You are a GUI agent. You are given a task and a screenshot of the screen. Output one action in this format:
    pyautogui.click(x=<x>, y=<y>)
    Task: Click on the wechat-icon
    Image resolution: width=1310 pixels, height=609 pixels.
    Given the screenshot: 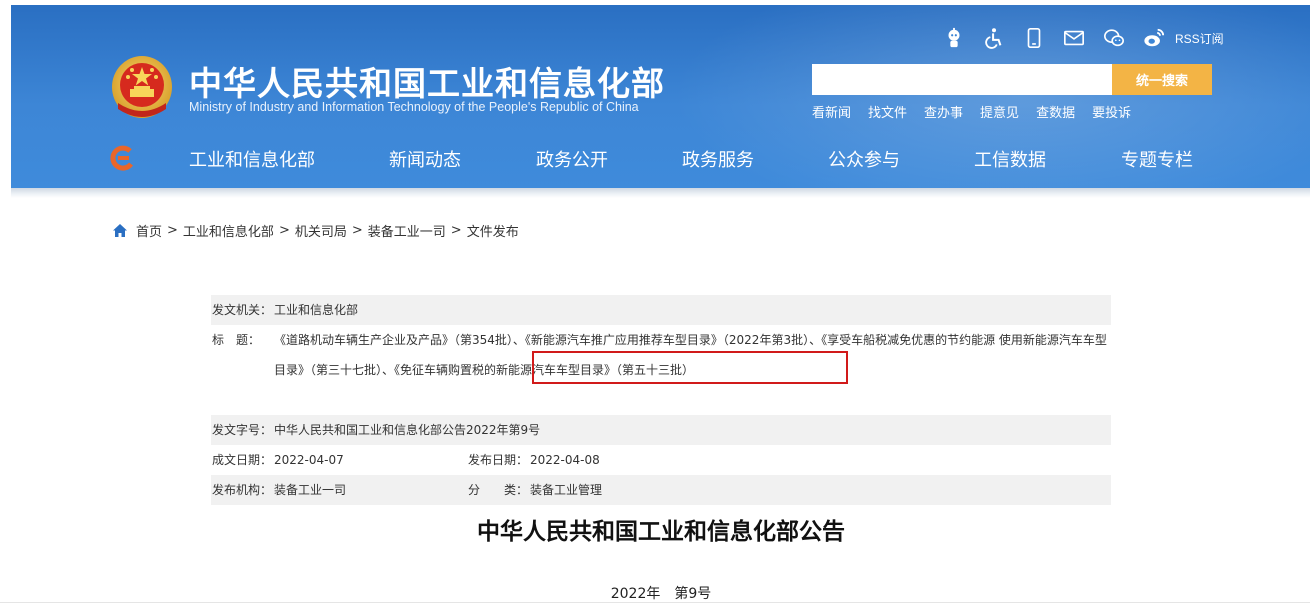 What is the action you would take?
    pyautogui.click(x=1114, y=38)
    